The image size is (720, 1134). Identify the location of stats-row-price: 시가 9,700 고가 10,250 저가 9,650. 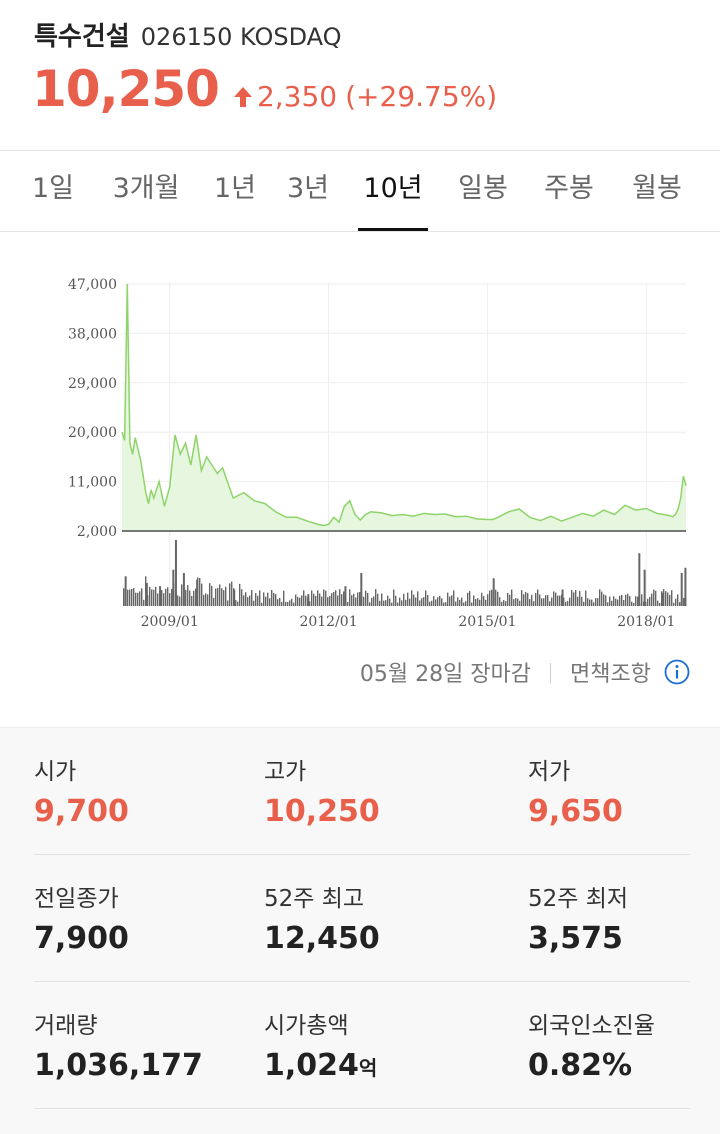
(360, 791).